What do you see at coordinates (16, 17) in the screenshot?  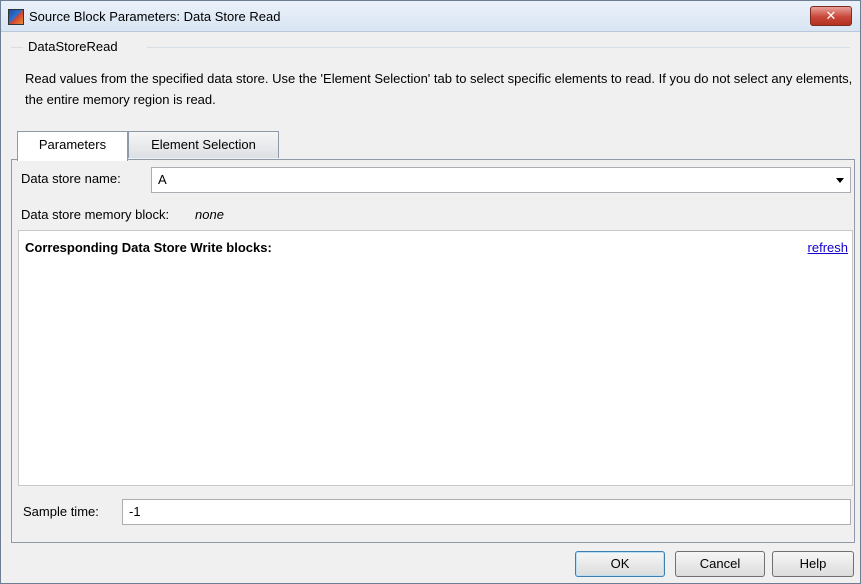 I see `simulink-block-icon` at bounding box center [16, 17].